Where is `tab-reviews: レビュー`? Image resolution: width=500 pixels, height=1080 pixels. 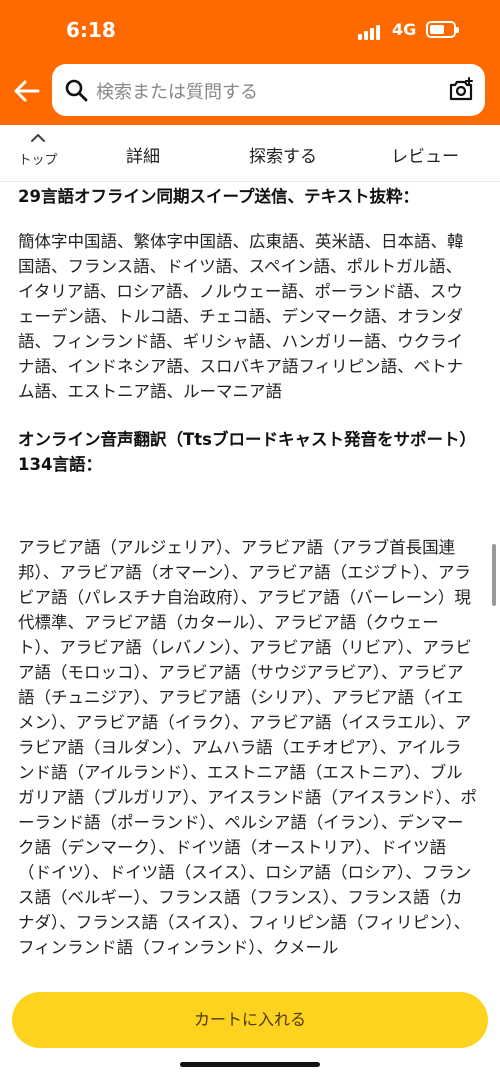
tab-reviews: レビュー is located at coordinates (425, 154).